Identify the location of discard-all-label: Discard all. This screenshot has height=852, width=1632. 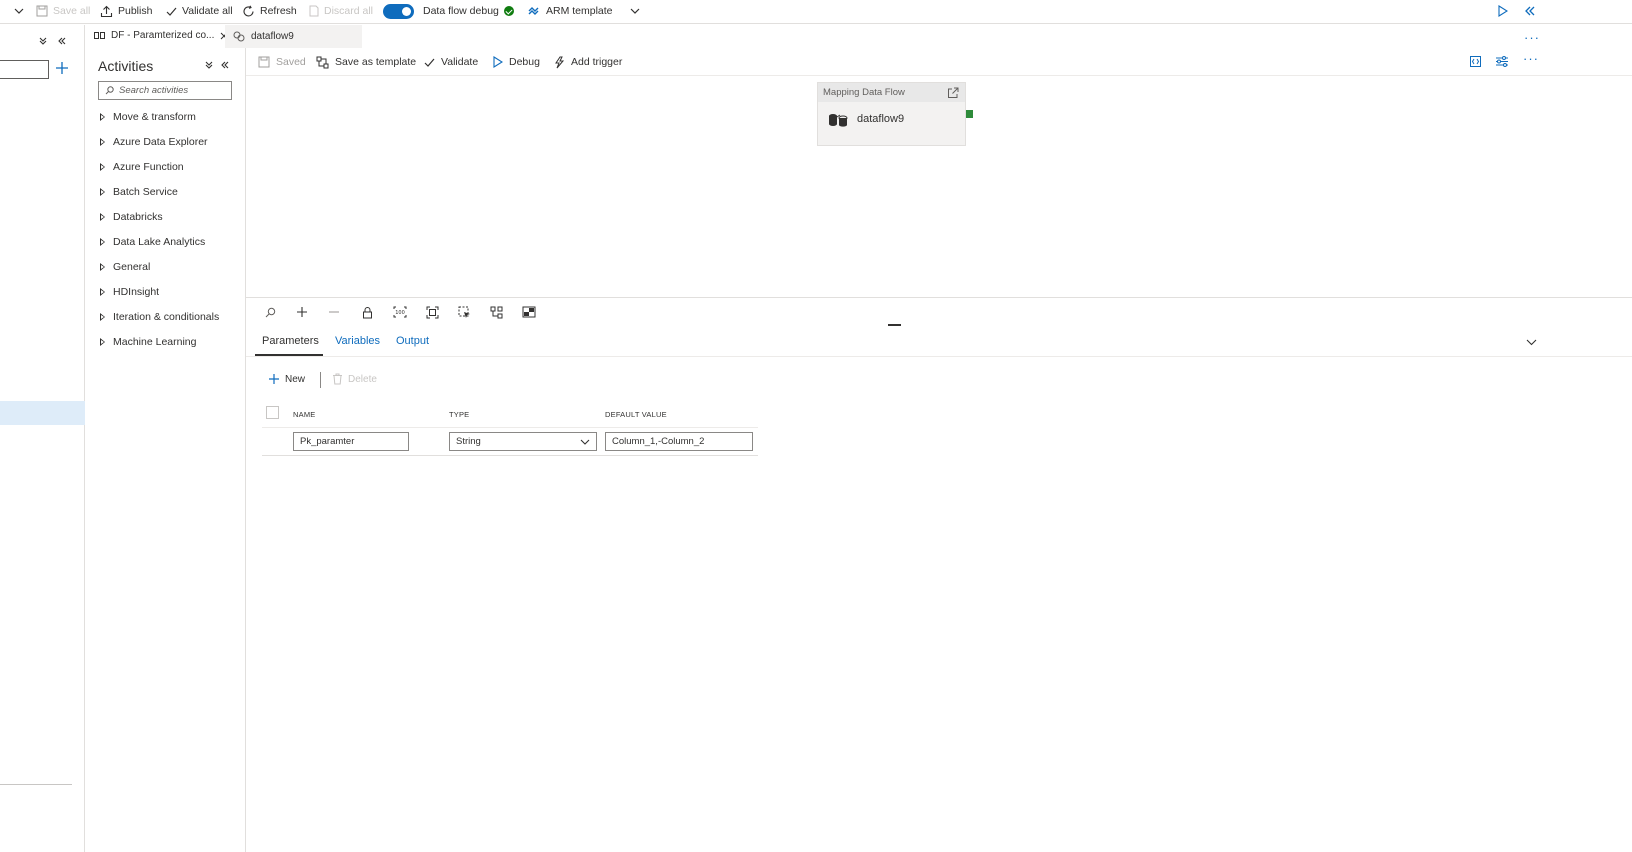
(349, 11).